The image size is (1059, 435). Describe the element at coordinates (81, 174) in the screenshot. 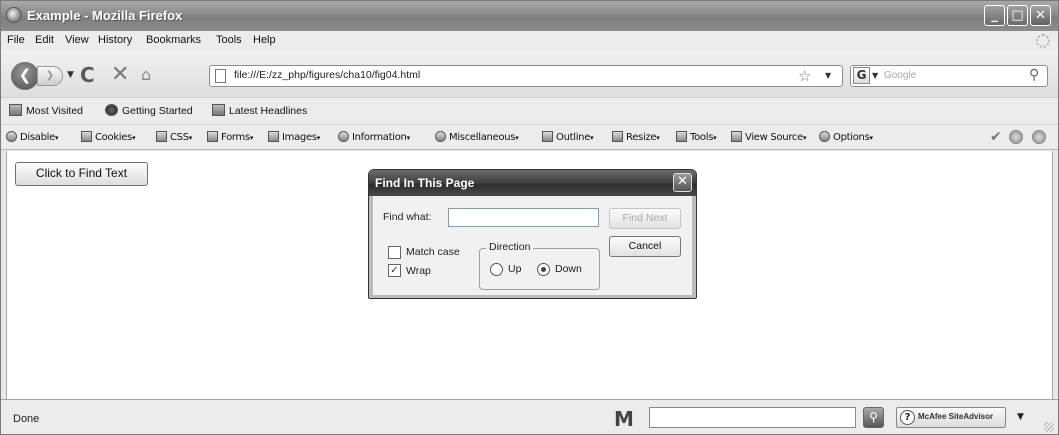

I see `click-to-find-text-button: Click to Find Text` at that location.